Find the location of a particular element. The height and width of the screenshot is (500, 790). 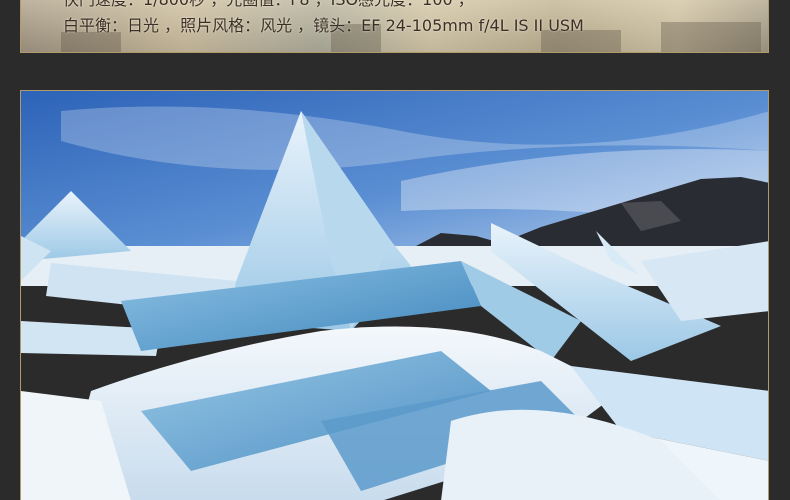

photo-exif-caption-line1: 快门速度：1/800秒 ，光圈值：F8 ，ISO感光度：100 ， is located at coordinates (415, 5).